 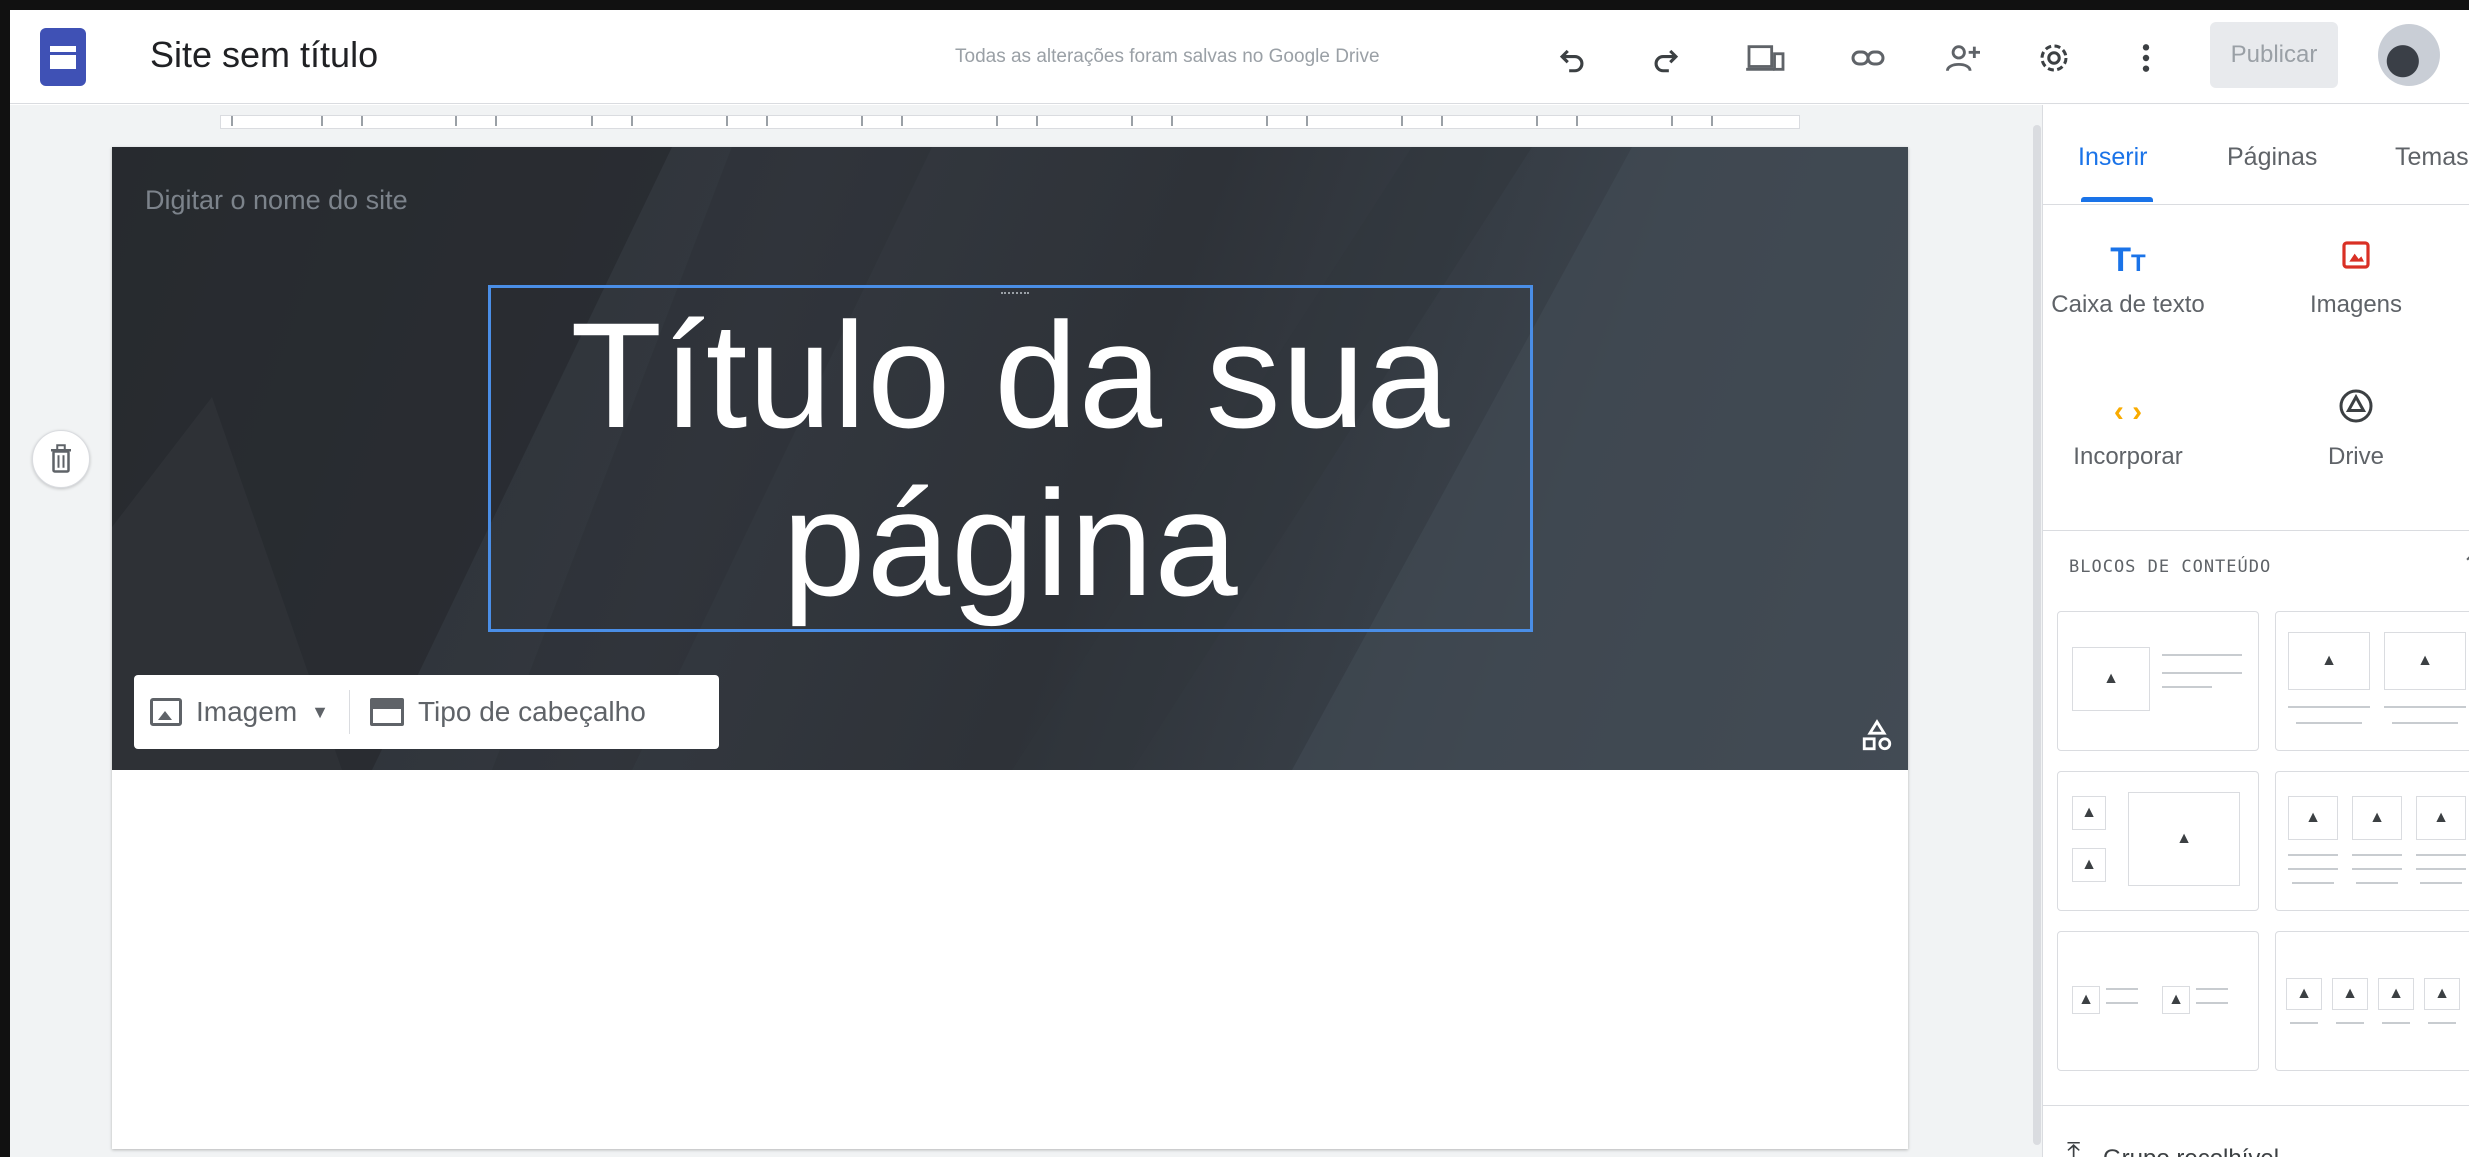 What do you see at coordinates (2128, 429) in the screenshot?
I see `insert-embed: ‹ › Incorporar` at bounding box center [2128, 429].